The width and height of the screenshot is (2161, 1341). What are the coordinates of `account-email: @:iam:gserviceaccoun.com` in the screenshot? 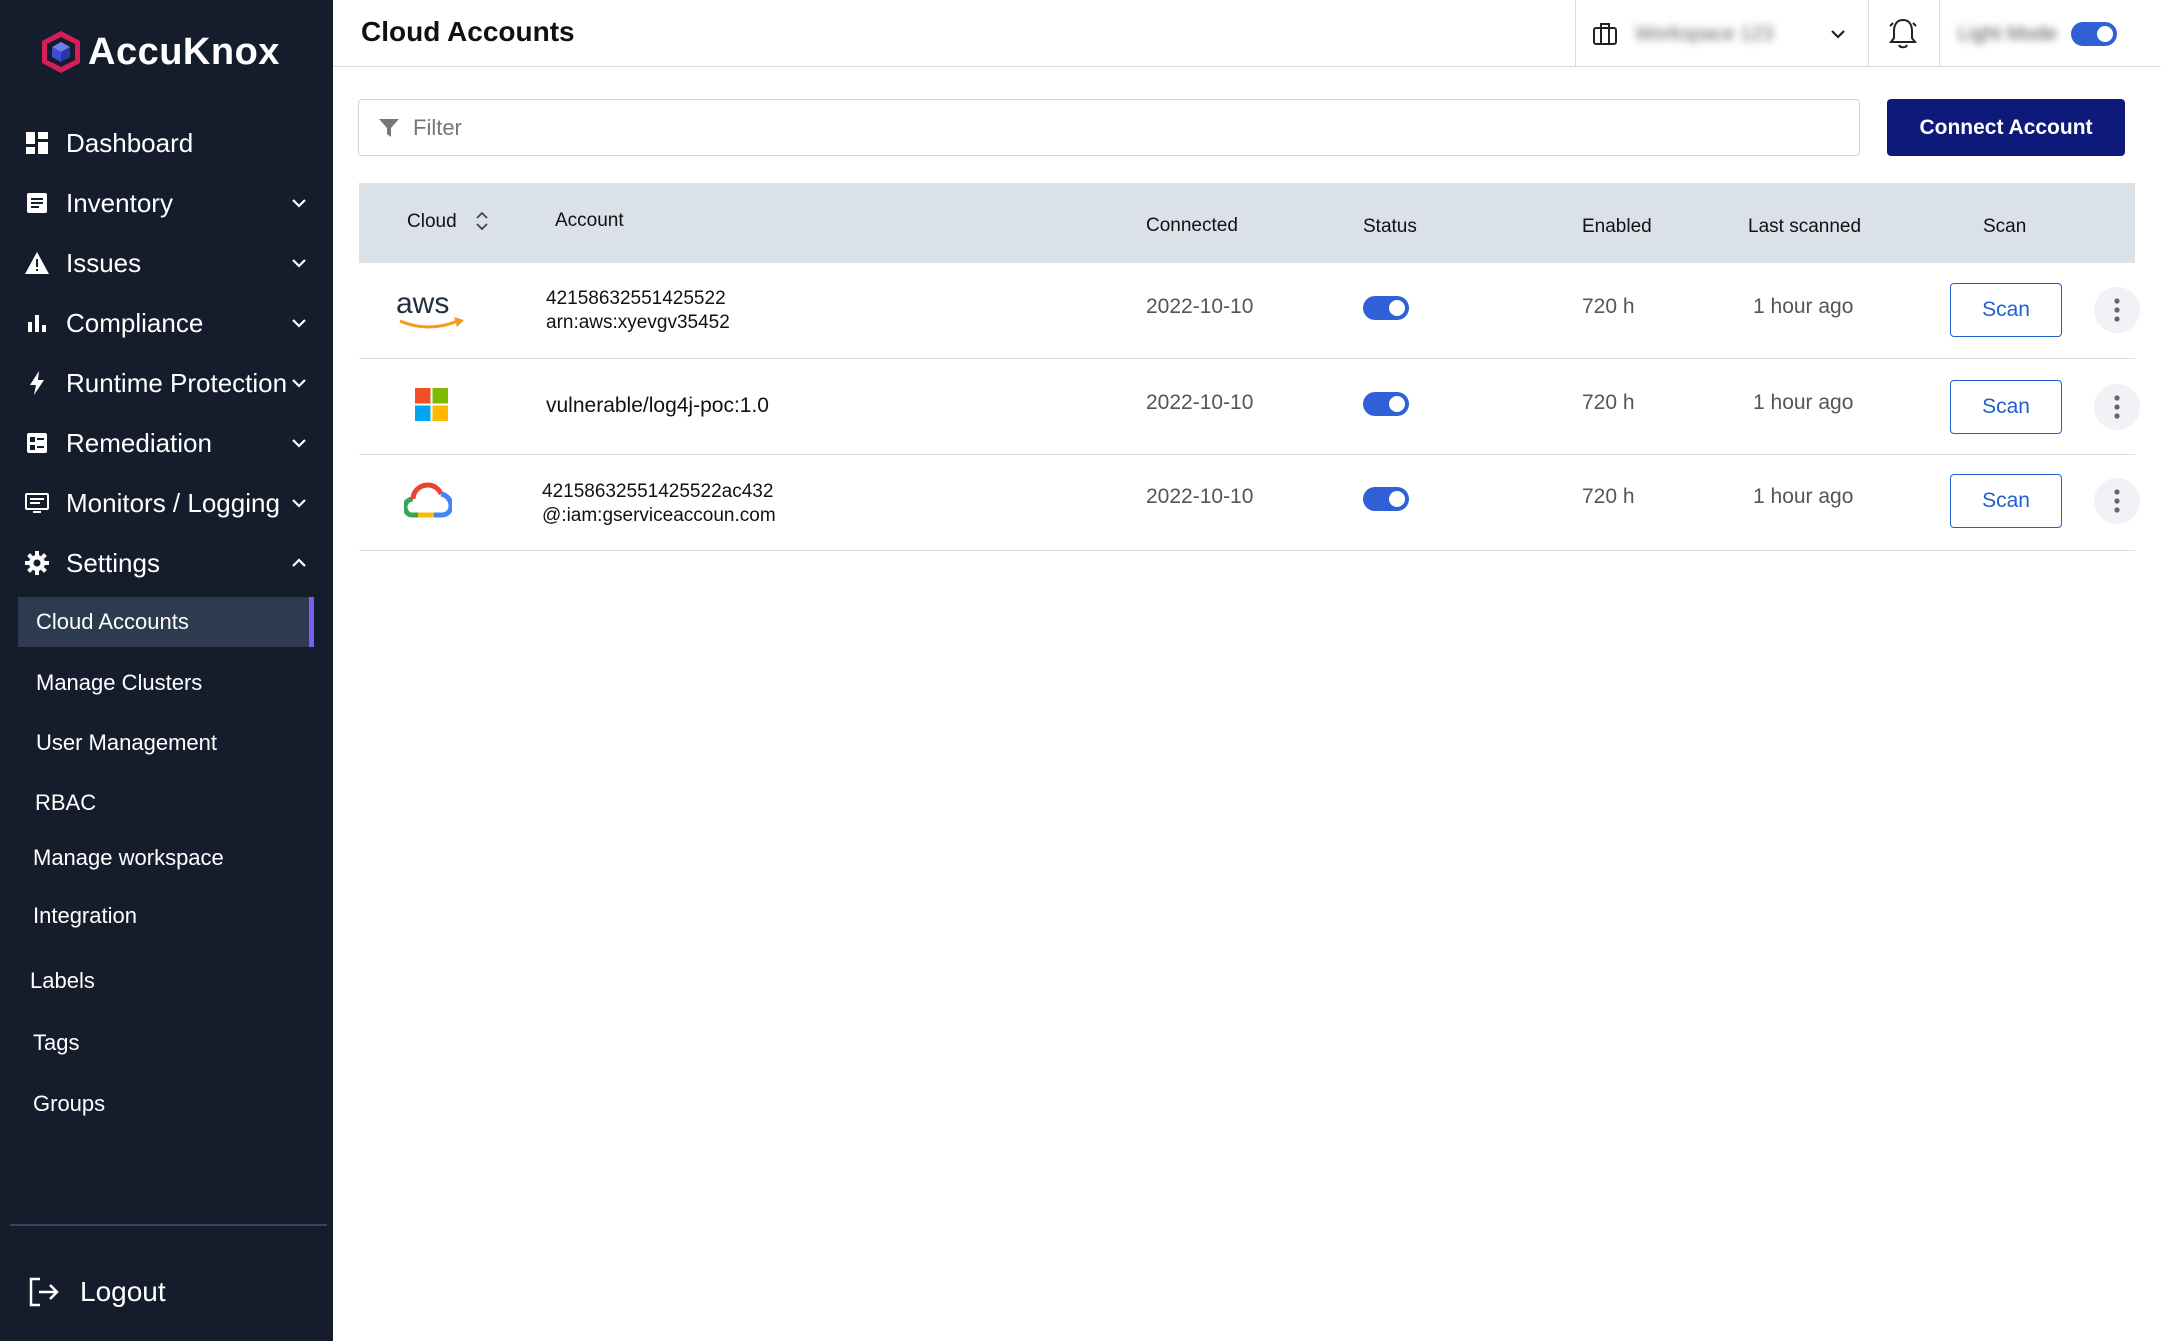 It's located at (659, 515).